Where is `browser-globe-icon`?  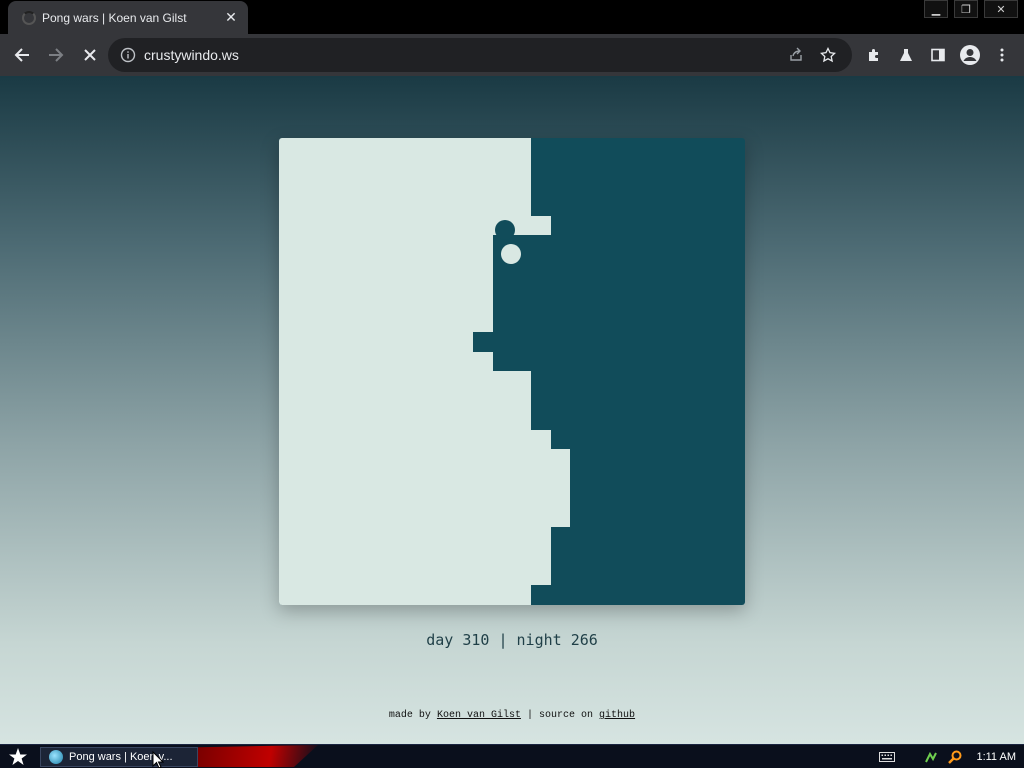
browser-globe-icon is located at coordinates (56, 757).